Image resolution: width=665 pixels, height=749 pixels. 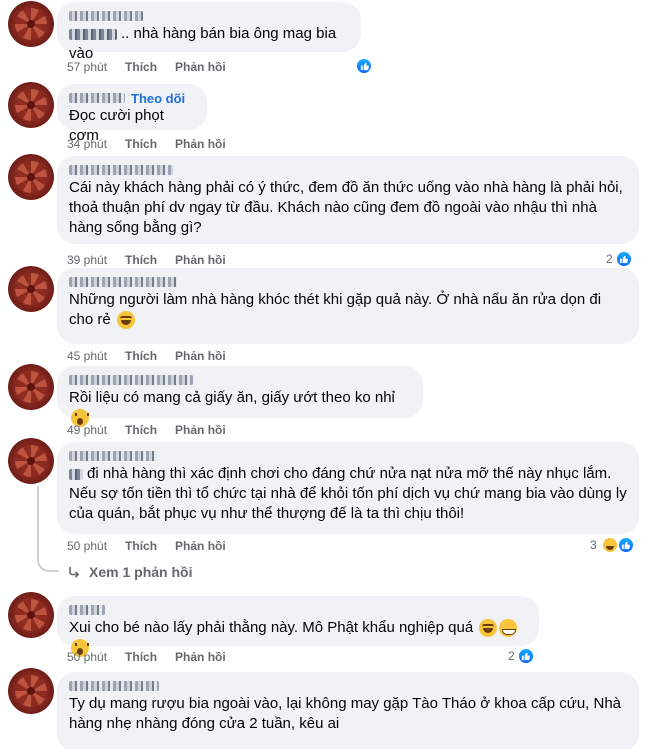 I want to click on view-replies-label: Xem 1 phản hồi, so click(x=140, y=572).